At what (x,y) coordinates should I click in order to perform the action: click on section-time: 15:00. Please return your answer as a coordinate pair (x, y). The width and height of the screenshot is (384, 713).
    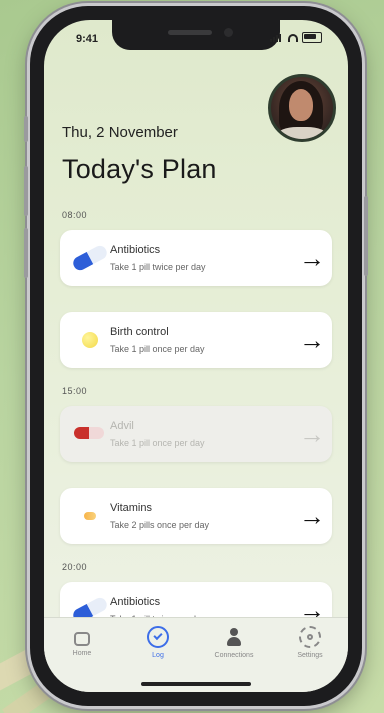
    Looking at the image, I should click on (75, 391).